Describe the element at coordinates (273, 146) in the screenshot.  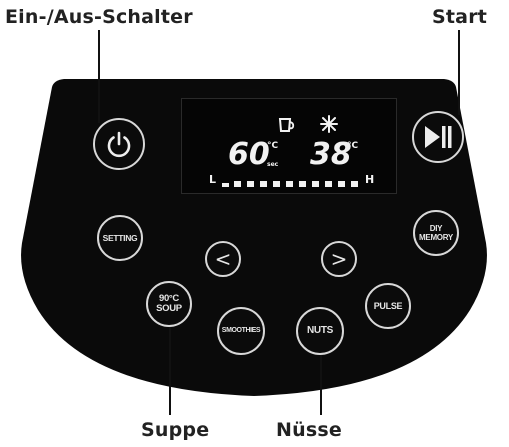
I see `time-unit-top: °C` at that location.